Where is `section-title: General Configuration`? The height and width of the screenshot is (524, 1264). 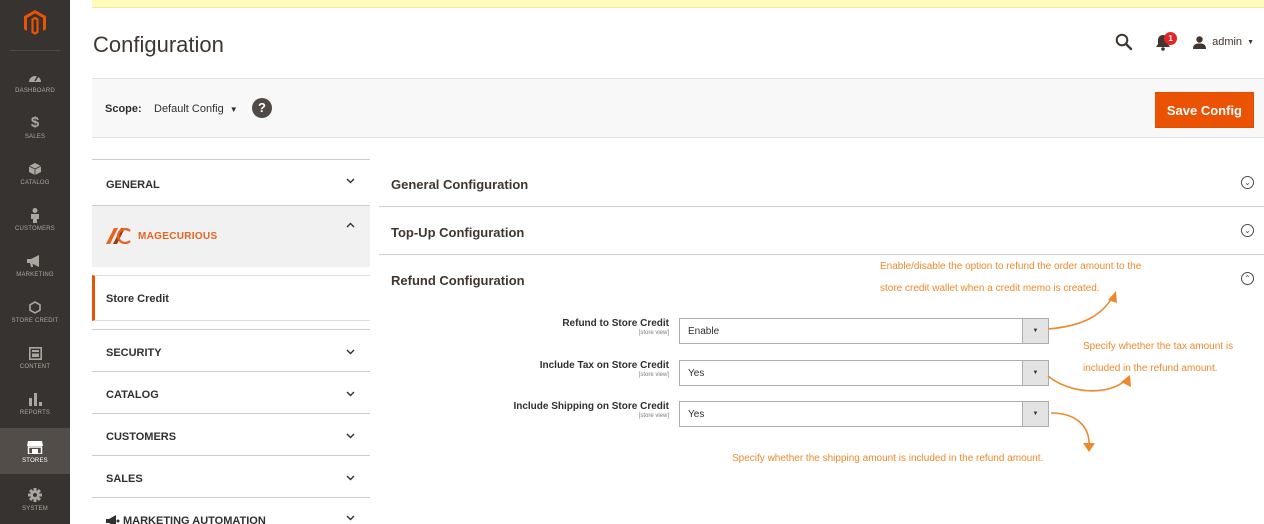 section-title: General Configuration is located at coordinates (460, 184).